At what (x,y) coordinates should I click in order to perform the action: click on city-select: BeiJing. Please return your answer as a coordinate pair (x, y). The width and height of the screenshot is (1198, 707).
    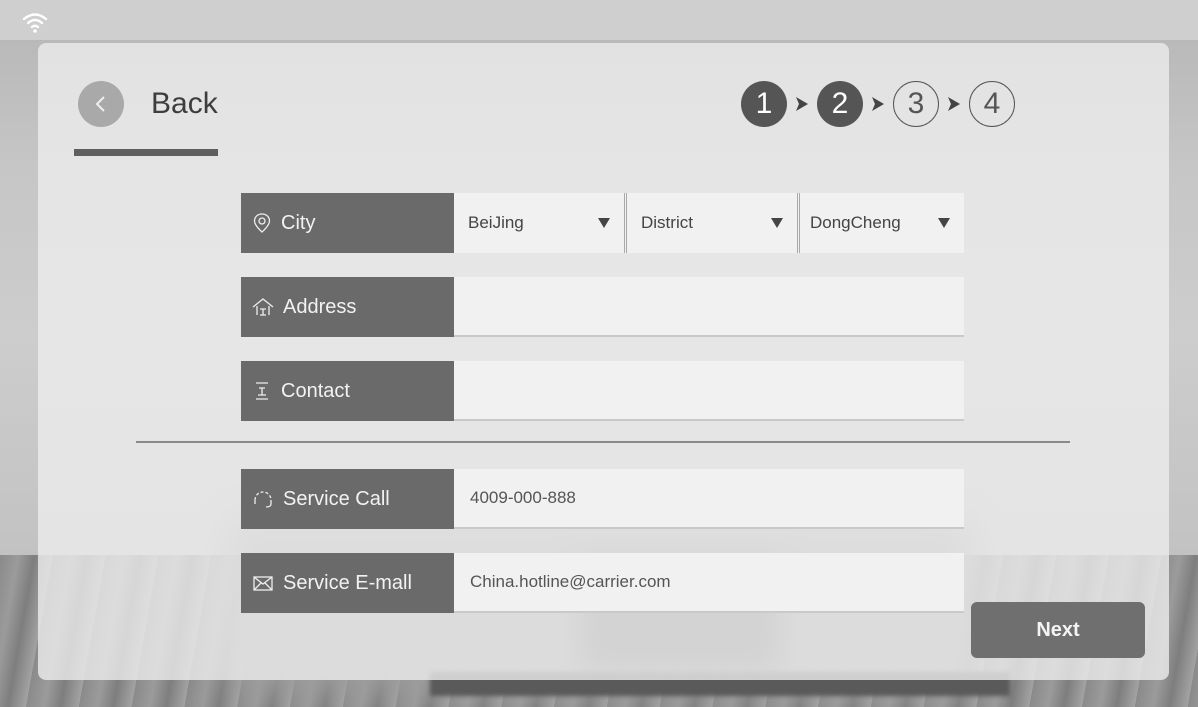
    Looking at the image, I should click on (540, 223).